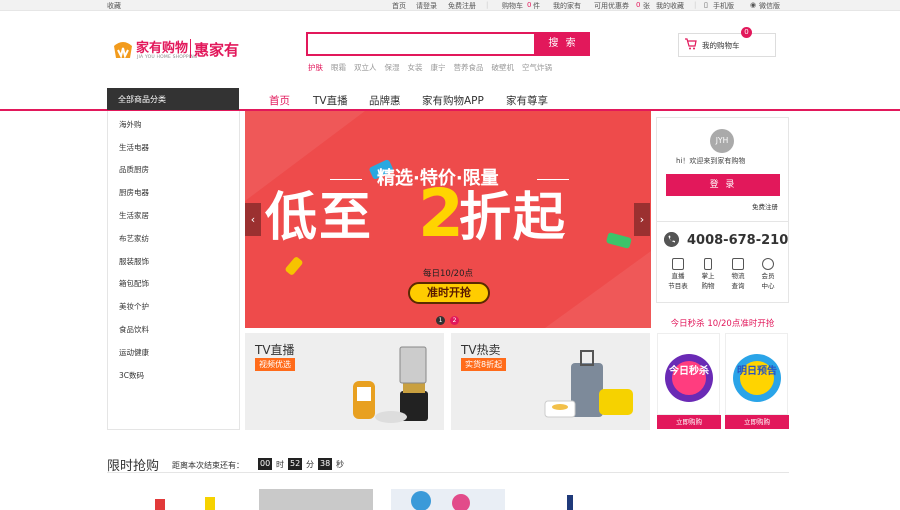 The image size is (900, 510). What do you see at coordinates (484, 364) in the screenshot?
I see `sub-banner-tag: 实货8折起` at bounding box center [484, 364].